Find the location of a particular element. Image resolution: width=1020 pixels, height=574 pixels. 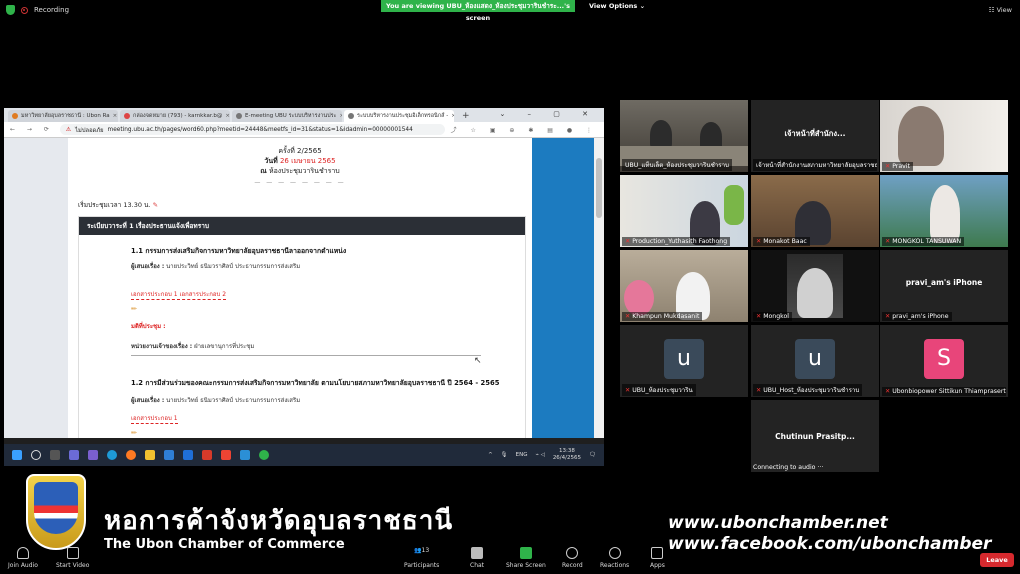

browser-tab: E-meeting UBU ระบบบริหารงานประ × is located at coordinates (287, 116).